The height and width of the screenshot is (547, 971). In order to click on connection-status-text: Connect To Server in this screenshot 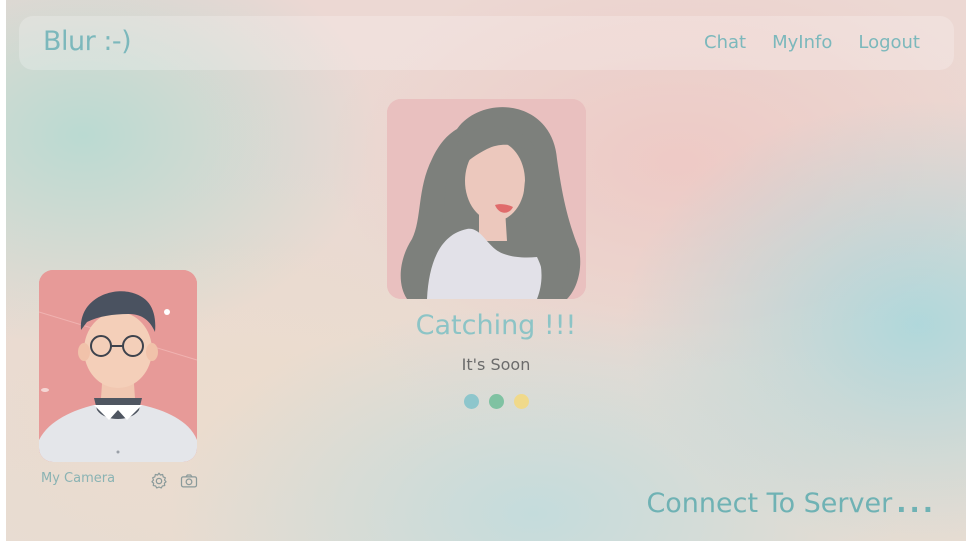, I will do `click(769, 503)`.